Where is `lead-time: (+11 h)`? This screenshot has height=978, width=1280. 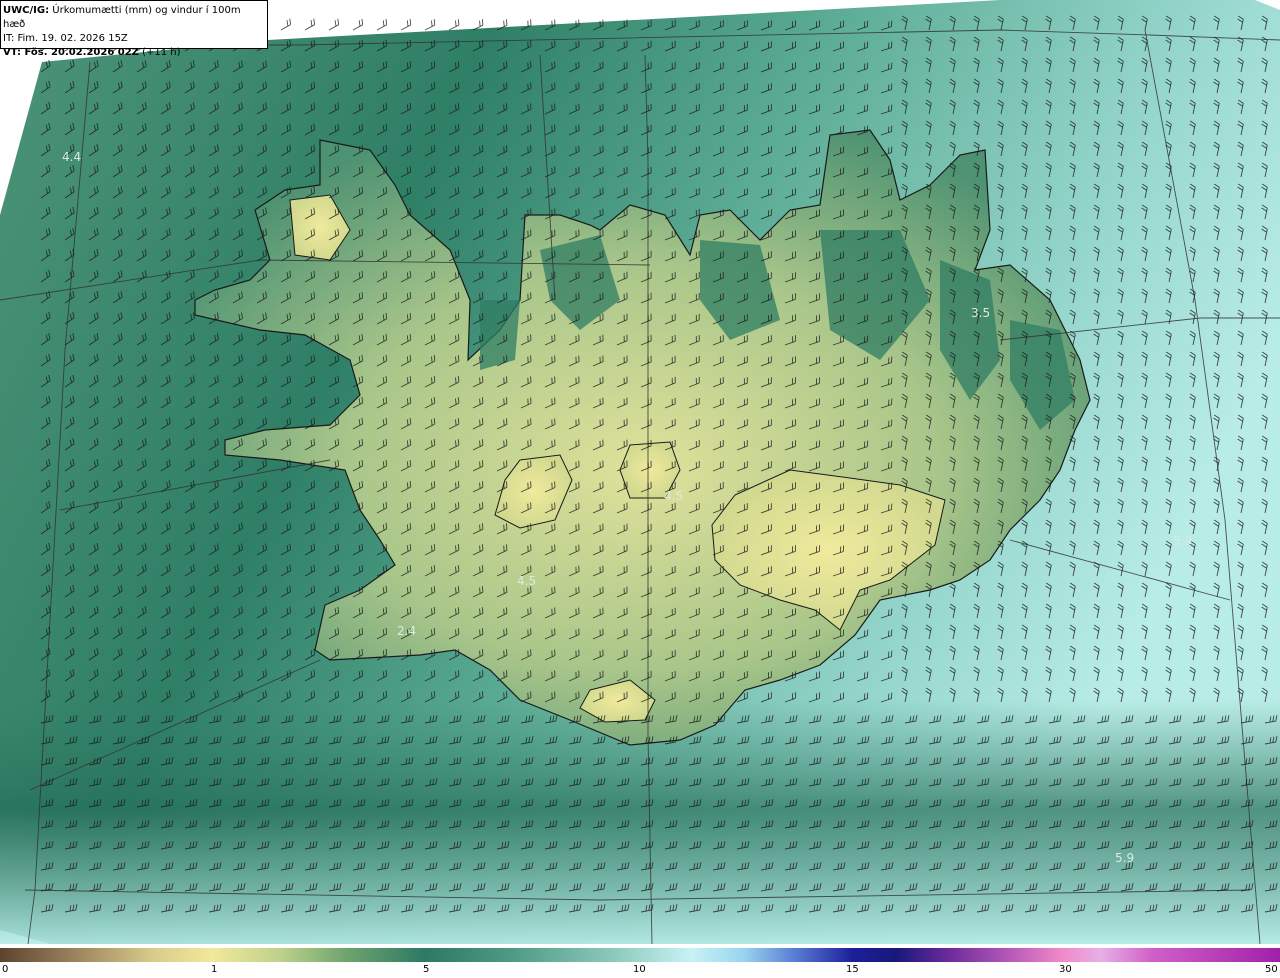 lead-time: (+11 h) is located at coordinates (161, 52).